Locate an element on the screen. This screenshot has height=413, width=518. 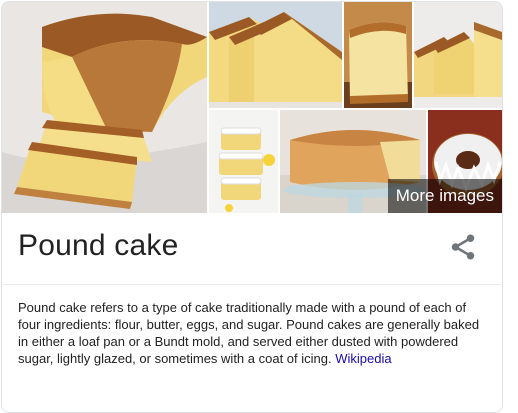
gallery-image-slices is located at coordinates (458, 55).